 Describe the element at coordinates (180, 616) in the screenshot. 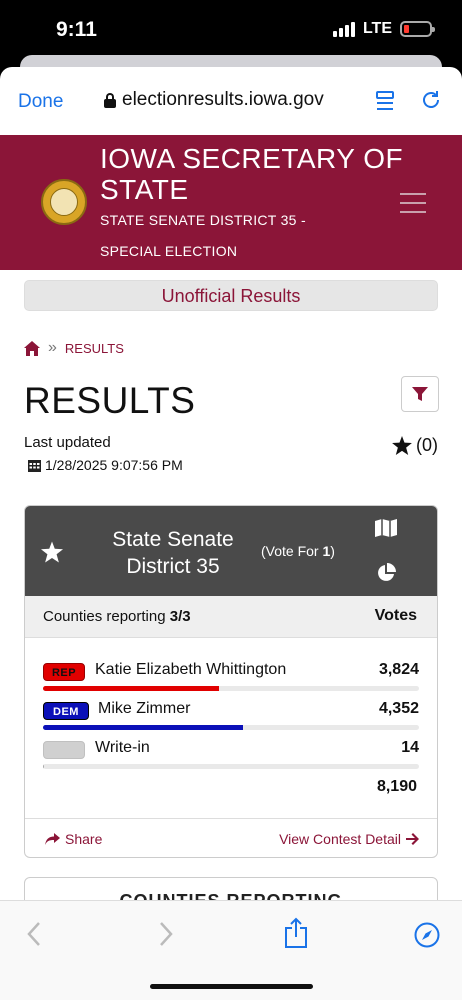

I see `counties-reporting-value: 3/3` at that location.